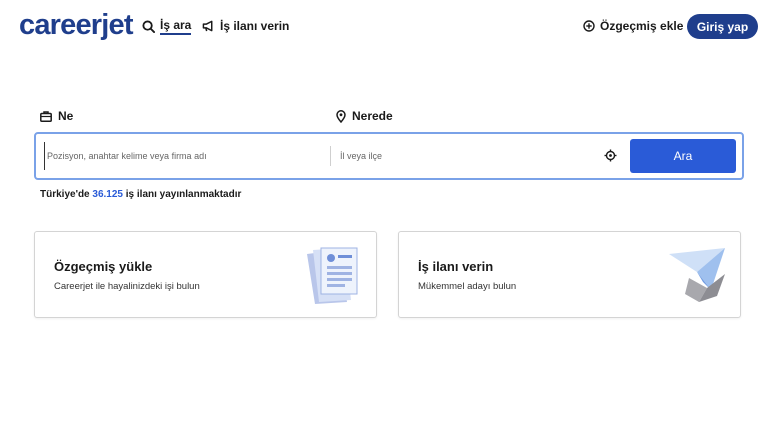  Describe the element at coordinates (255, 26) in the screenshot. I see `nav-post-label: İş ilanı verin` at that location.